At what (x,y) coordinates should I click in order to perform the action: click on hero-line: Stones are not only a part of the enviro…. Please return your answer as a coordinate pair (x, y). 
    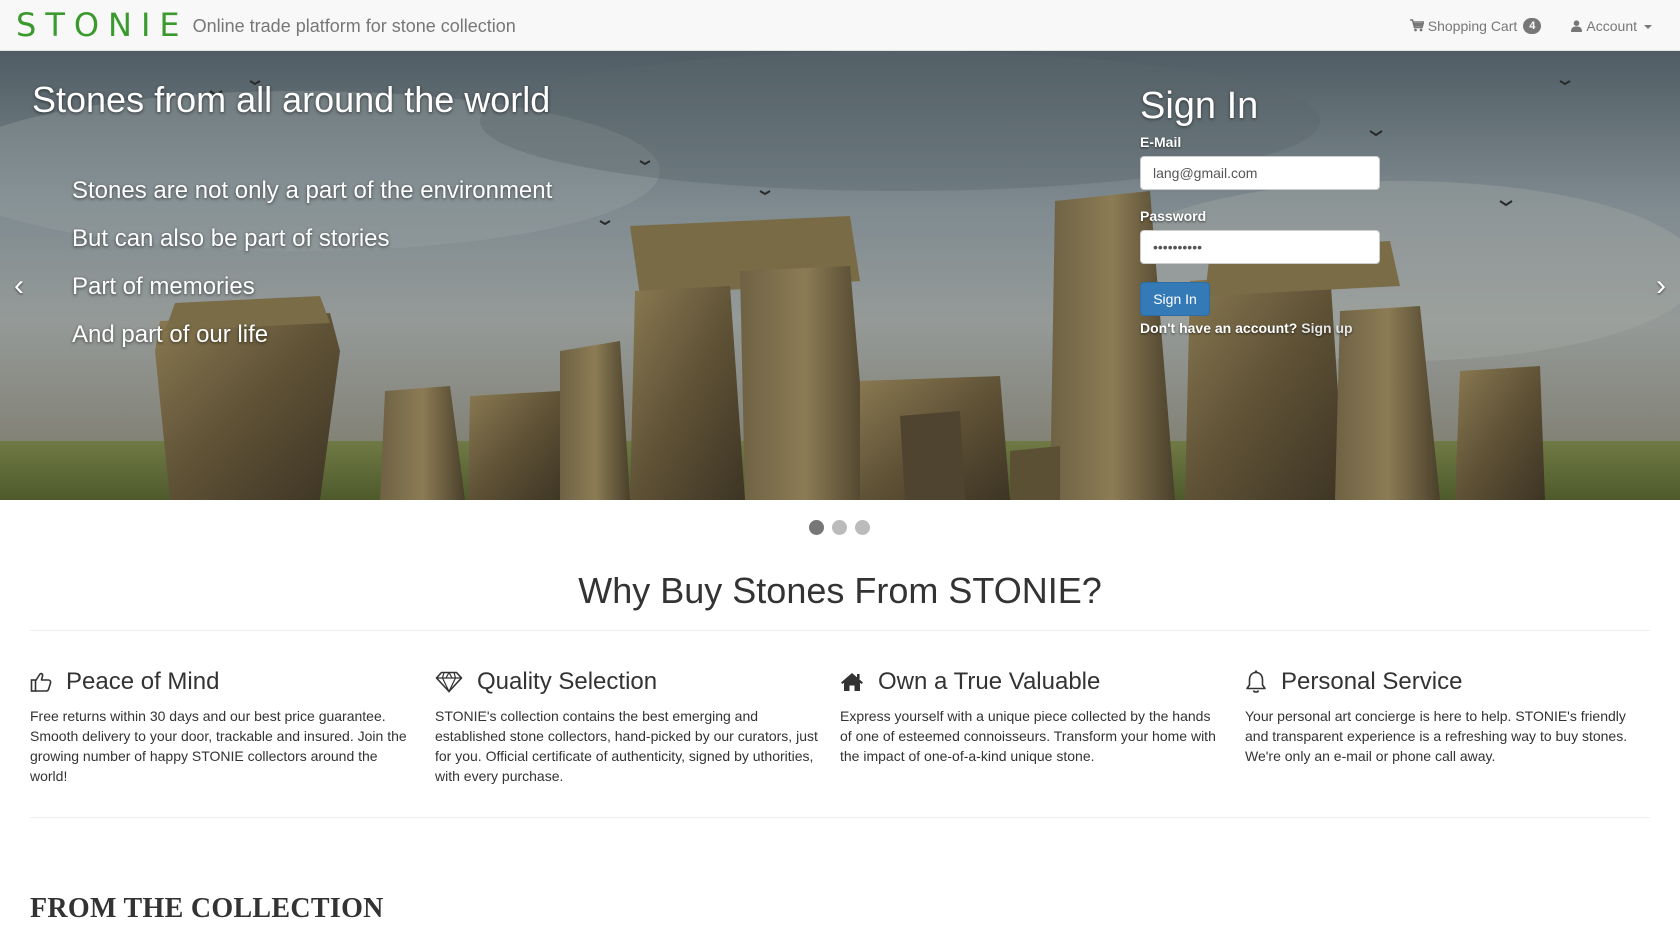
    Looking at the image, I should click on (312, 190).